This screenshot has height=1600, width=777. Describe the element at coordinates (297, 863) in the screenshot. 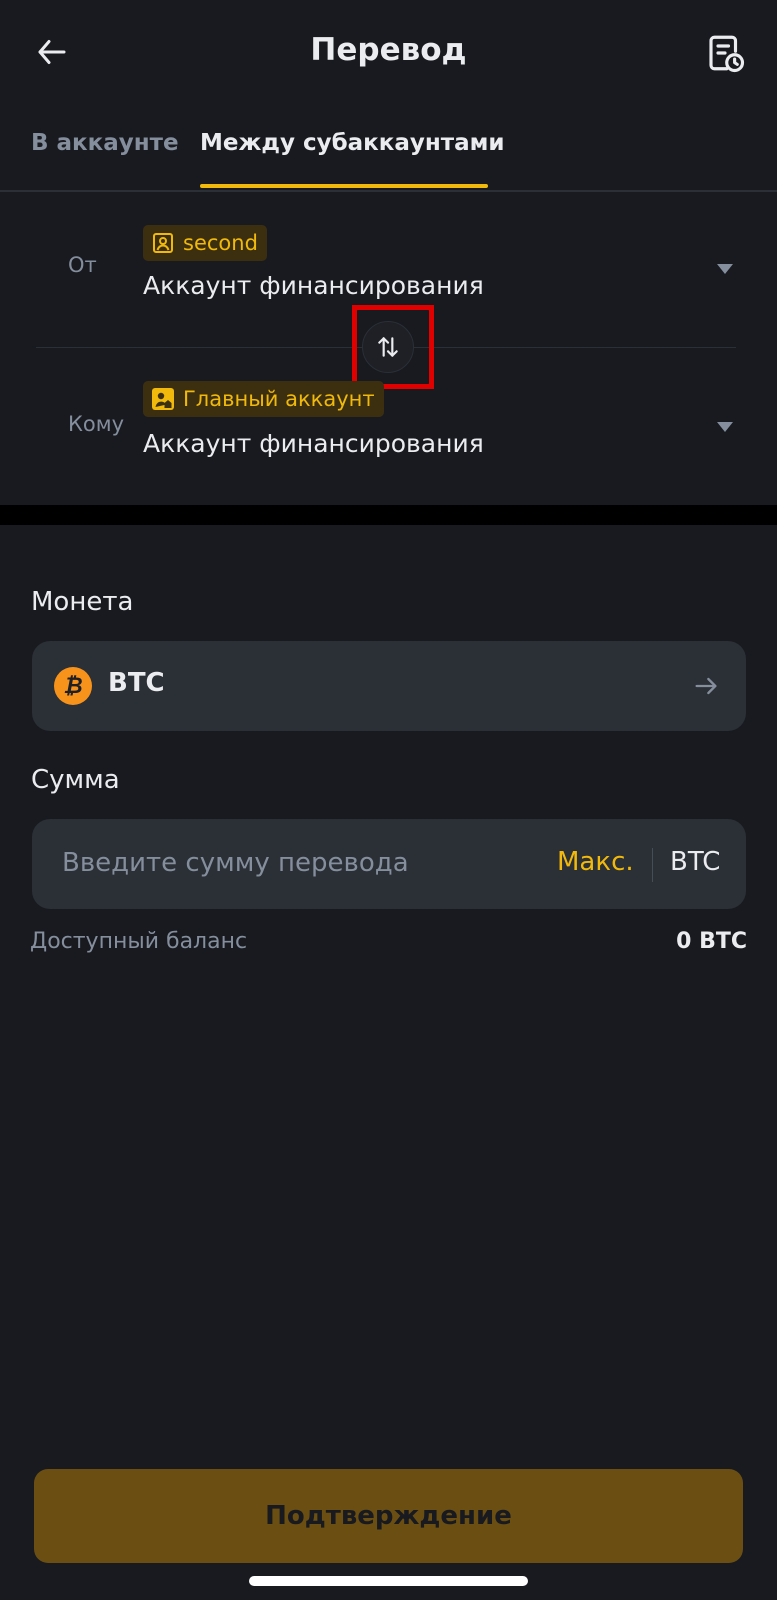

I see `amount-input` at that location.